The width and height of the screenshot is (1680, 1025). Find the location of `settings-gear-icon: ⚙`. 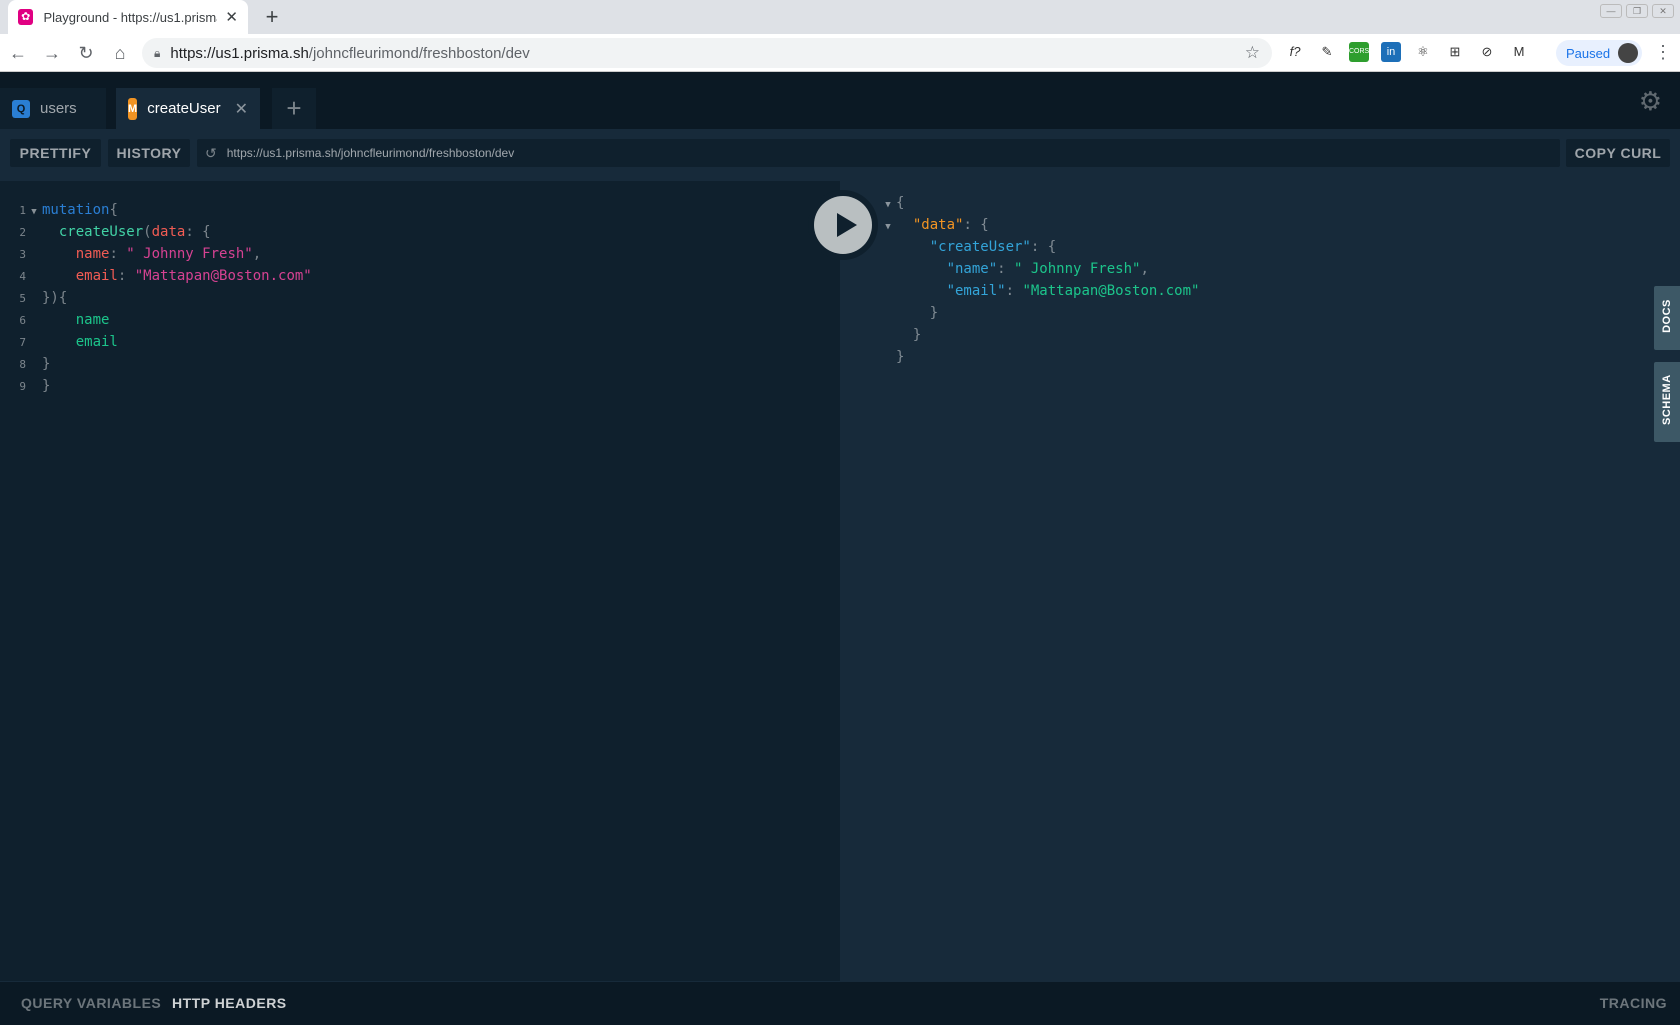

settings-gear-icon: ⚙ is located at coordinates (1650, 101).